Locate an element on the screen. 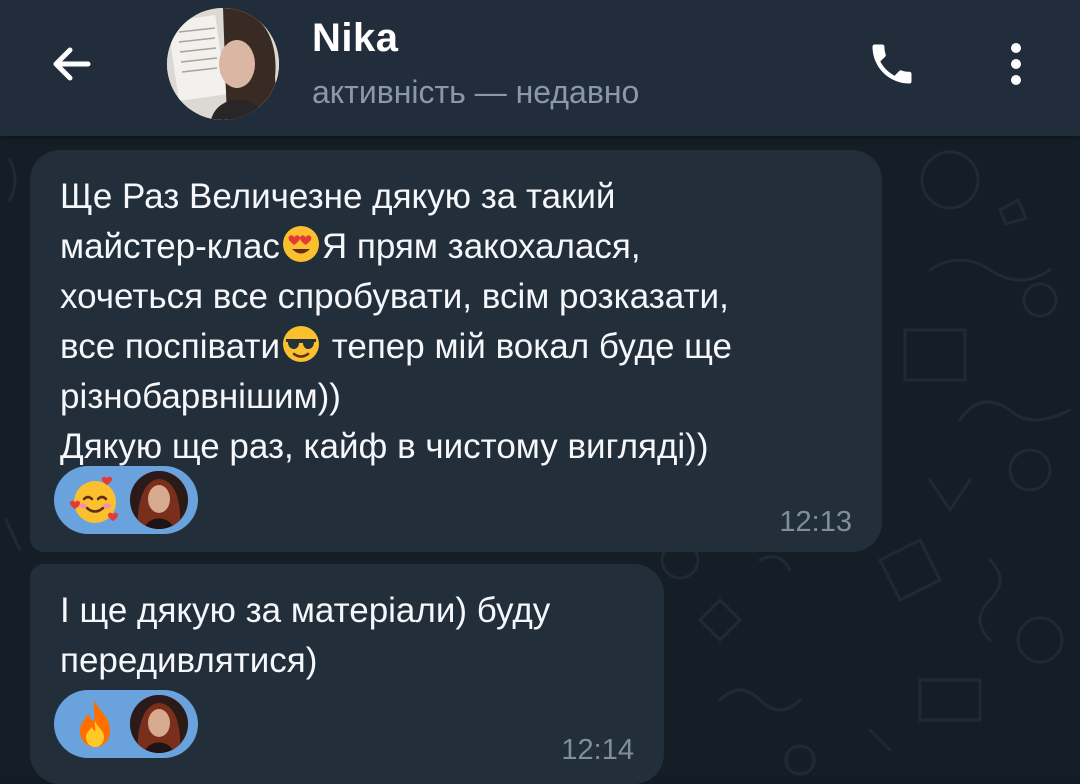 The image size is (1080, 784). phone-icon is located at coordinates (892, 64).